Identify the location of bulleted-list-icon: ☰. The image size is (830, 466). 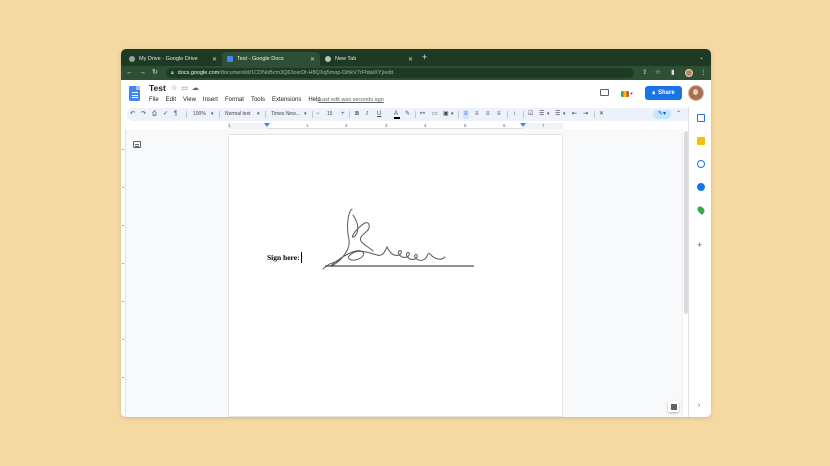
(541, 114).